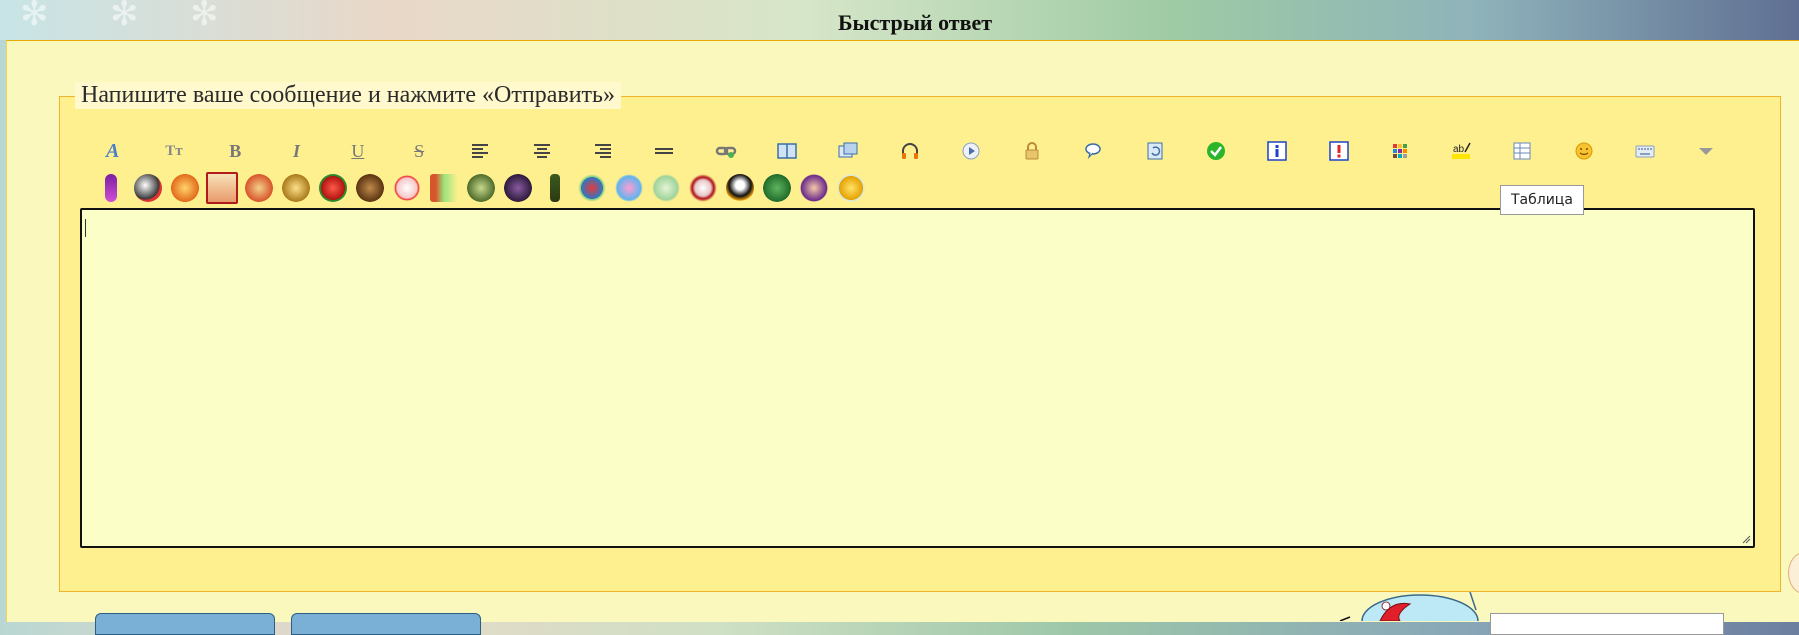 This screenshot has height=635, width=1799. I want to click on info-icon, so click(1277, 151).